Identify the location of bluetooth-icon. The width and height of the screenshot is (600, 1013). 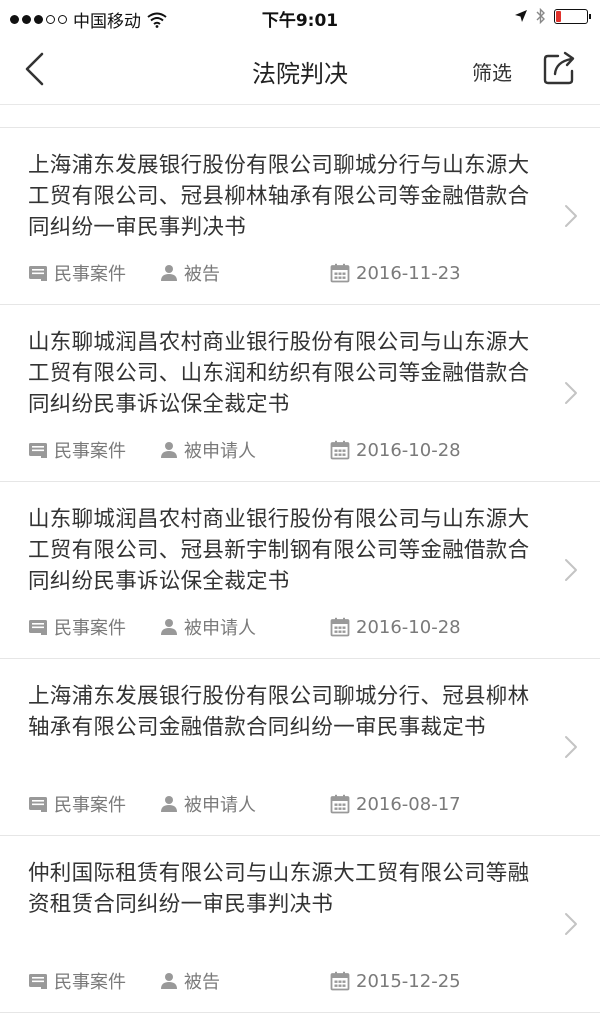
(540, 16).